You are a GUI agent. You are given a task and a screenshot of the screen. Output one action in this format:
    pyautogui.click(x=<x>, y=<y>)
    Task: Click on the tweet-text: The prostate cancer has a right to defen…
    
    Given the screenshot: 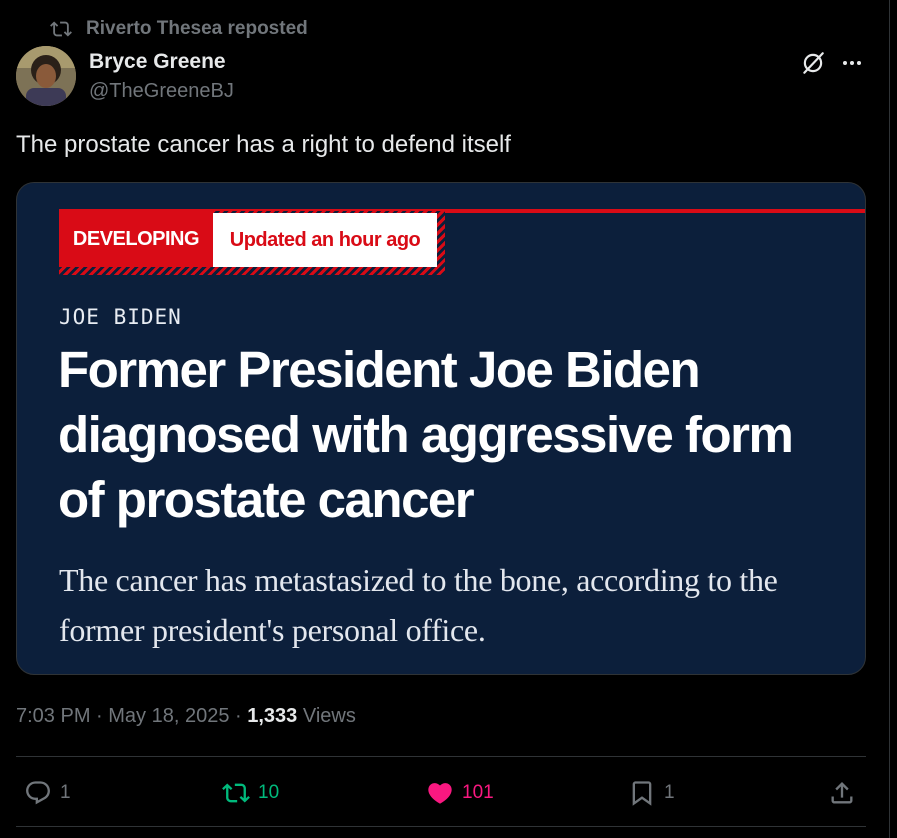 What is the action you would take?
    pyautogui.click(x=263, y=144)
    